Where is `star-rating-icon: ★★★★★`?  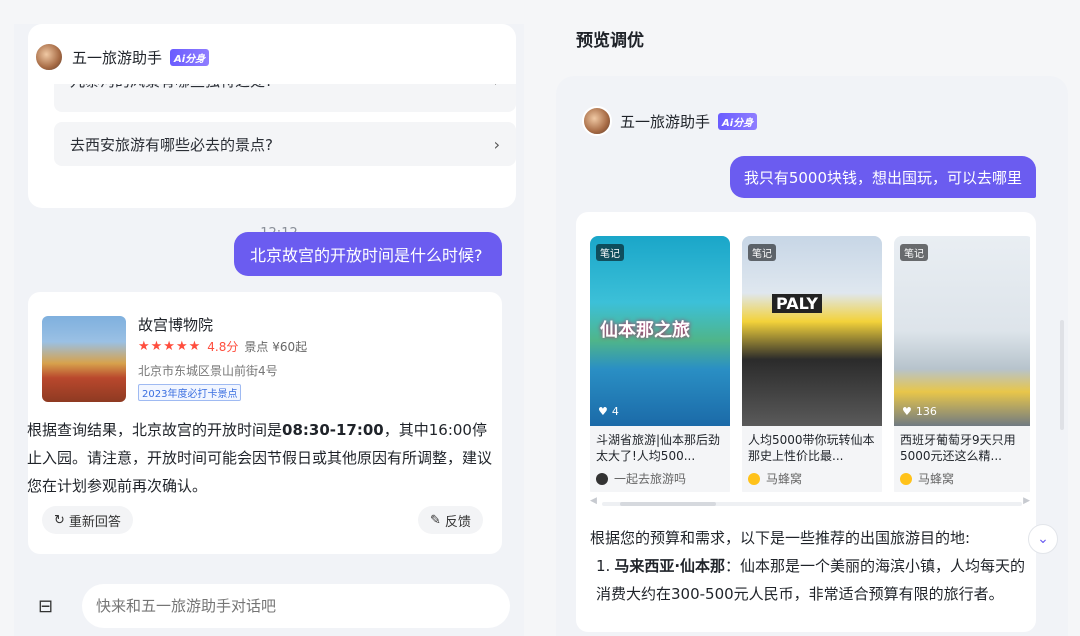 star-rating-icon: ★★★★★ is located at coordinates (170, 346).